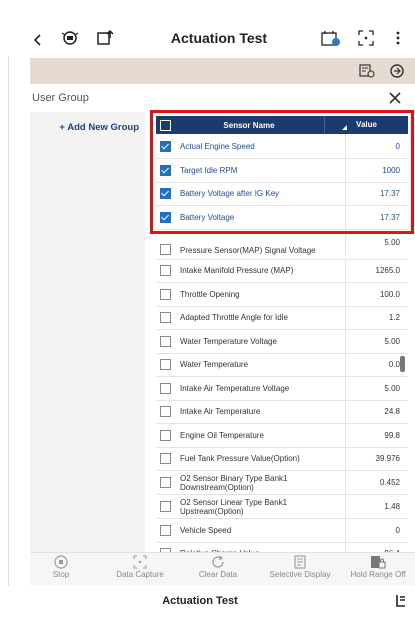  Describe the element at coordinates (376, 270) in the screenshot. I see `sensor-value: 1265.0` at that location.